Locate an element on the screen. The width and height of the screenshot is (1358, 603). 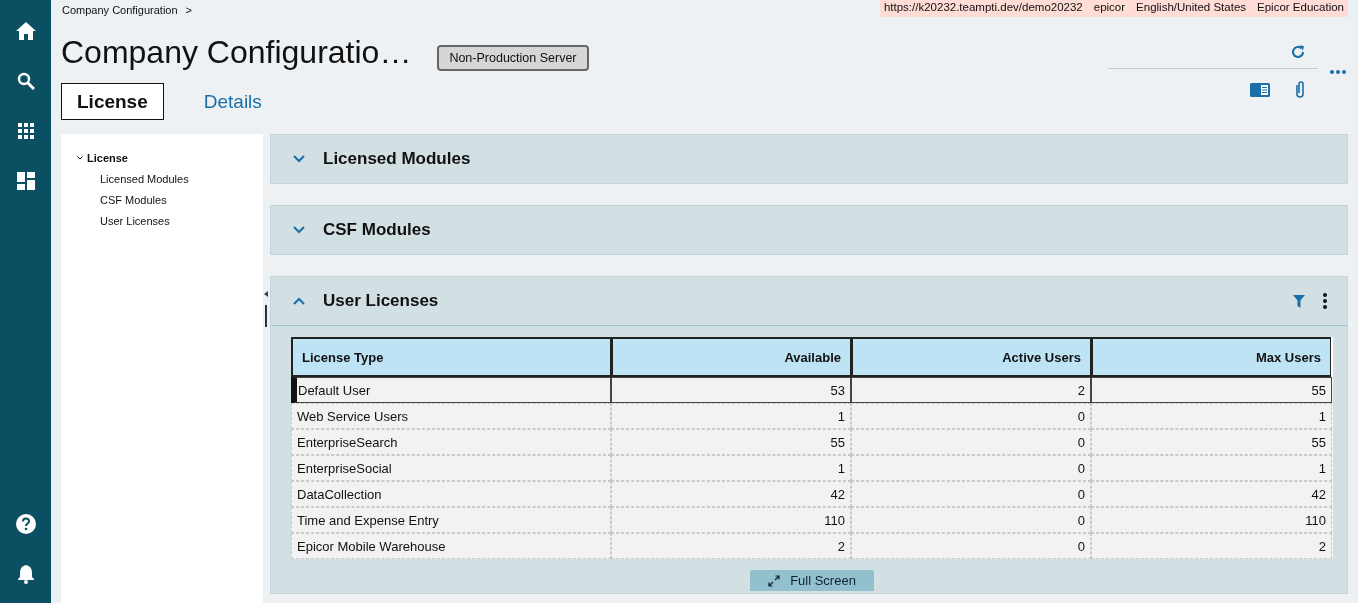
environment-info: English/United States is located at coordinates (1191, 8).